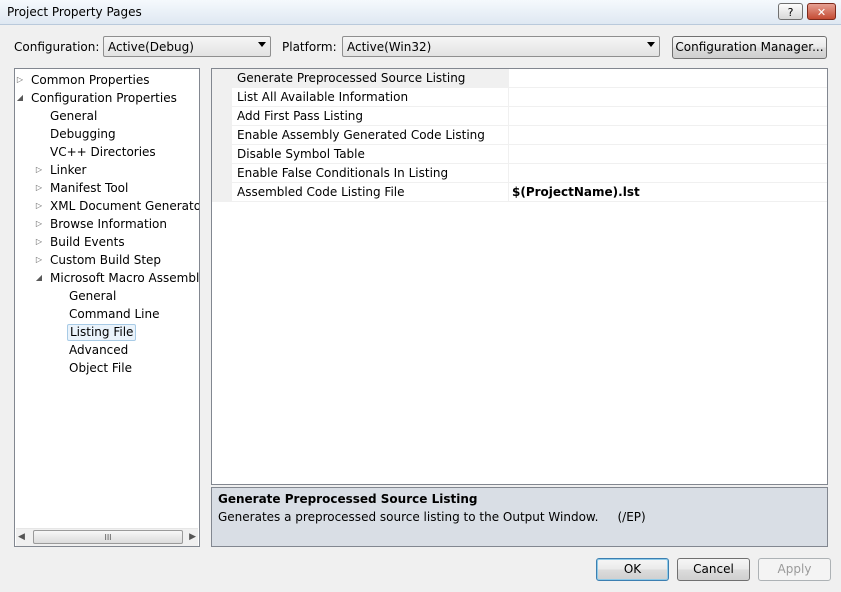  Describe the element at coordinates (361, 135) in the screenshot. I see `property-name: Enable Assembly Generated Code Listing` at that location.